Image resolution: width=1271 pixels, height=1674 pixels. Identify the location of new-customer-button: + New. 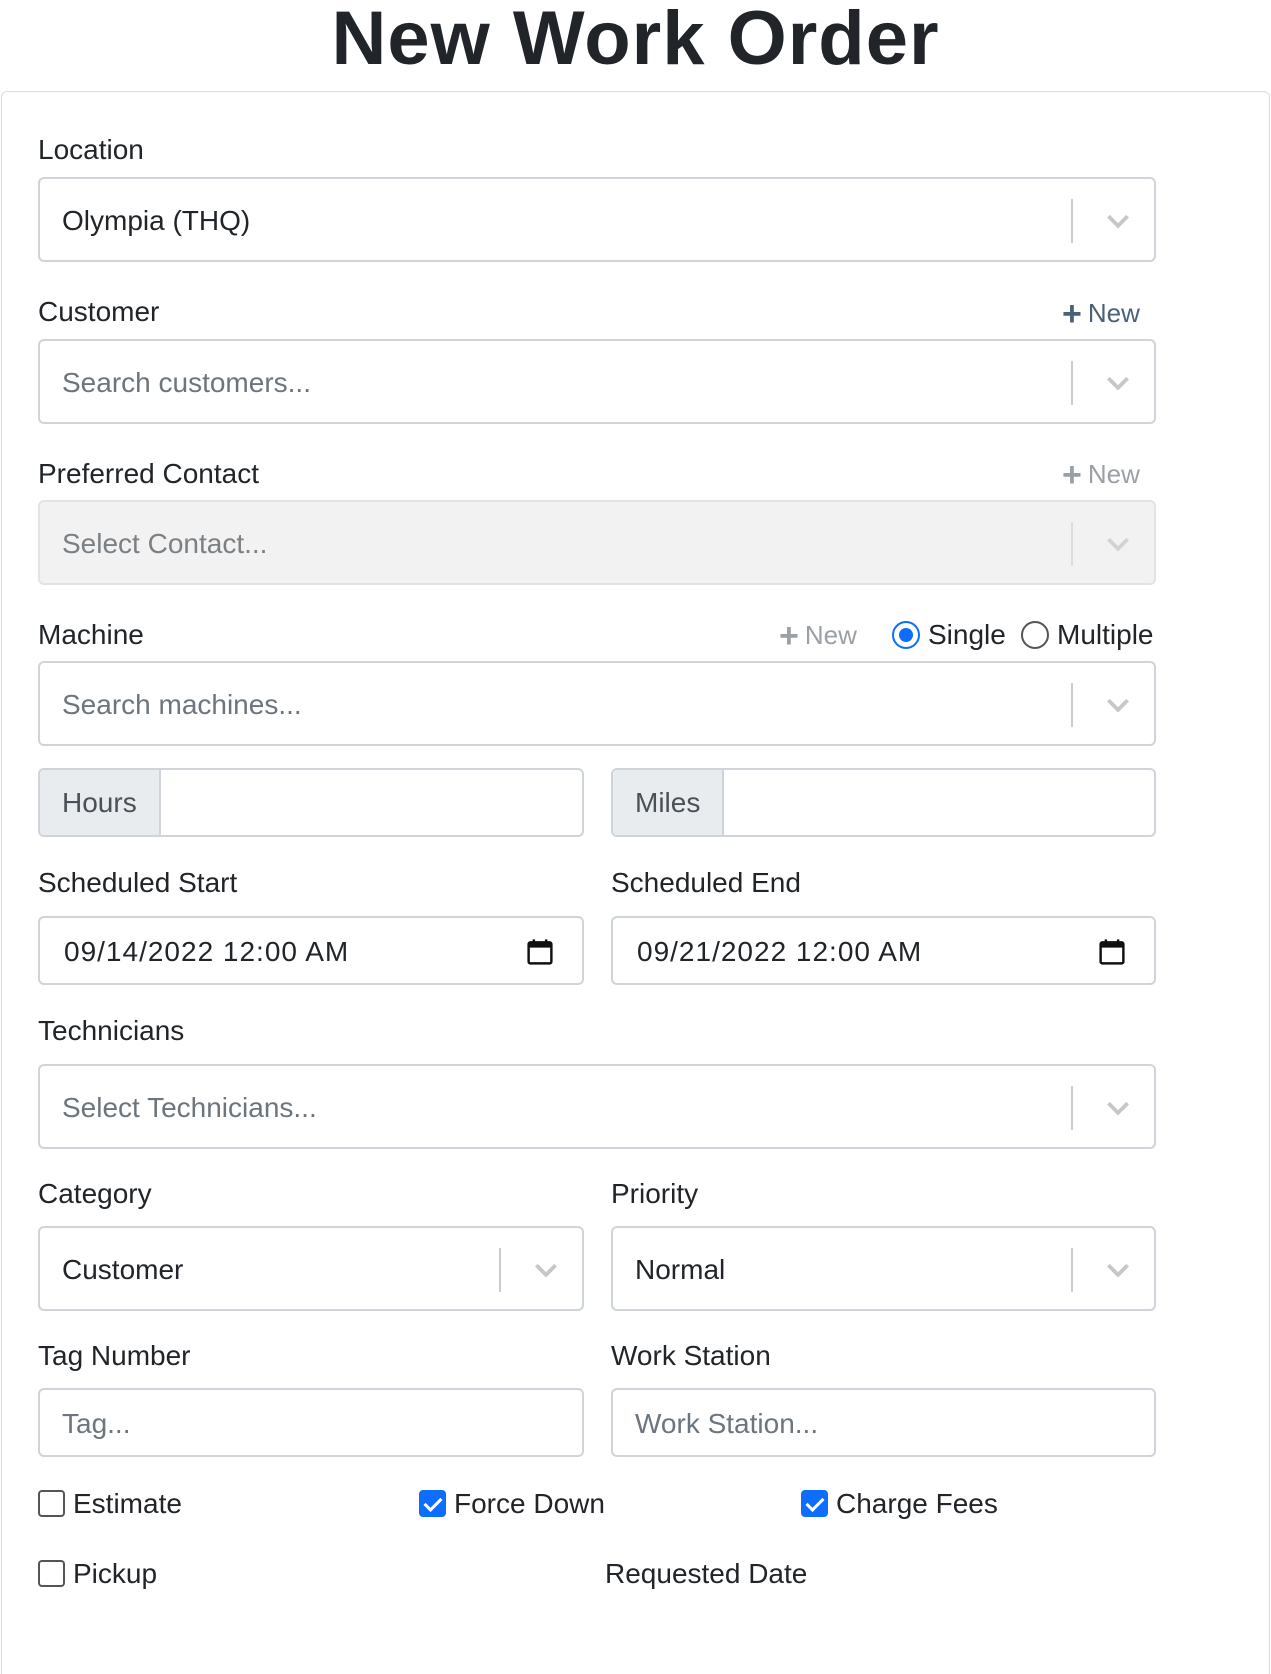
(1101, 314).